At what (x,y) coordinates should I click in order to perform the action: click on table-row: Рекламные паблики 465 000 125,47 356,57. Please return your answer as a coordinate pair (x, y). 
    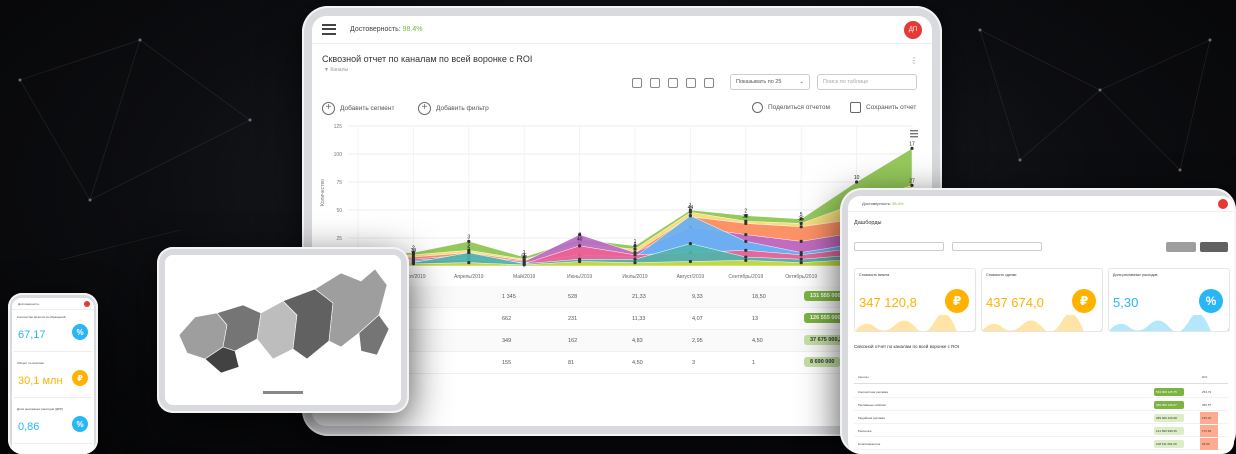
    Looking at the image, I should click on (1041, 405).